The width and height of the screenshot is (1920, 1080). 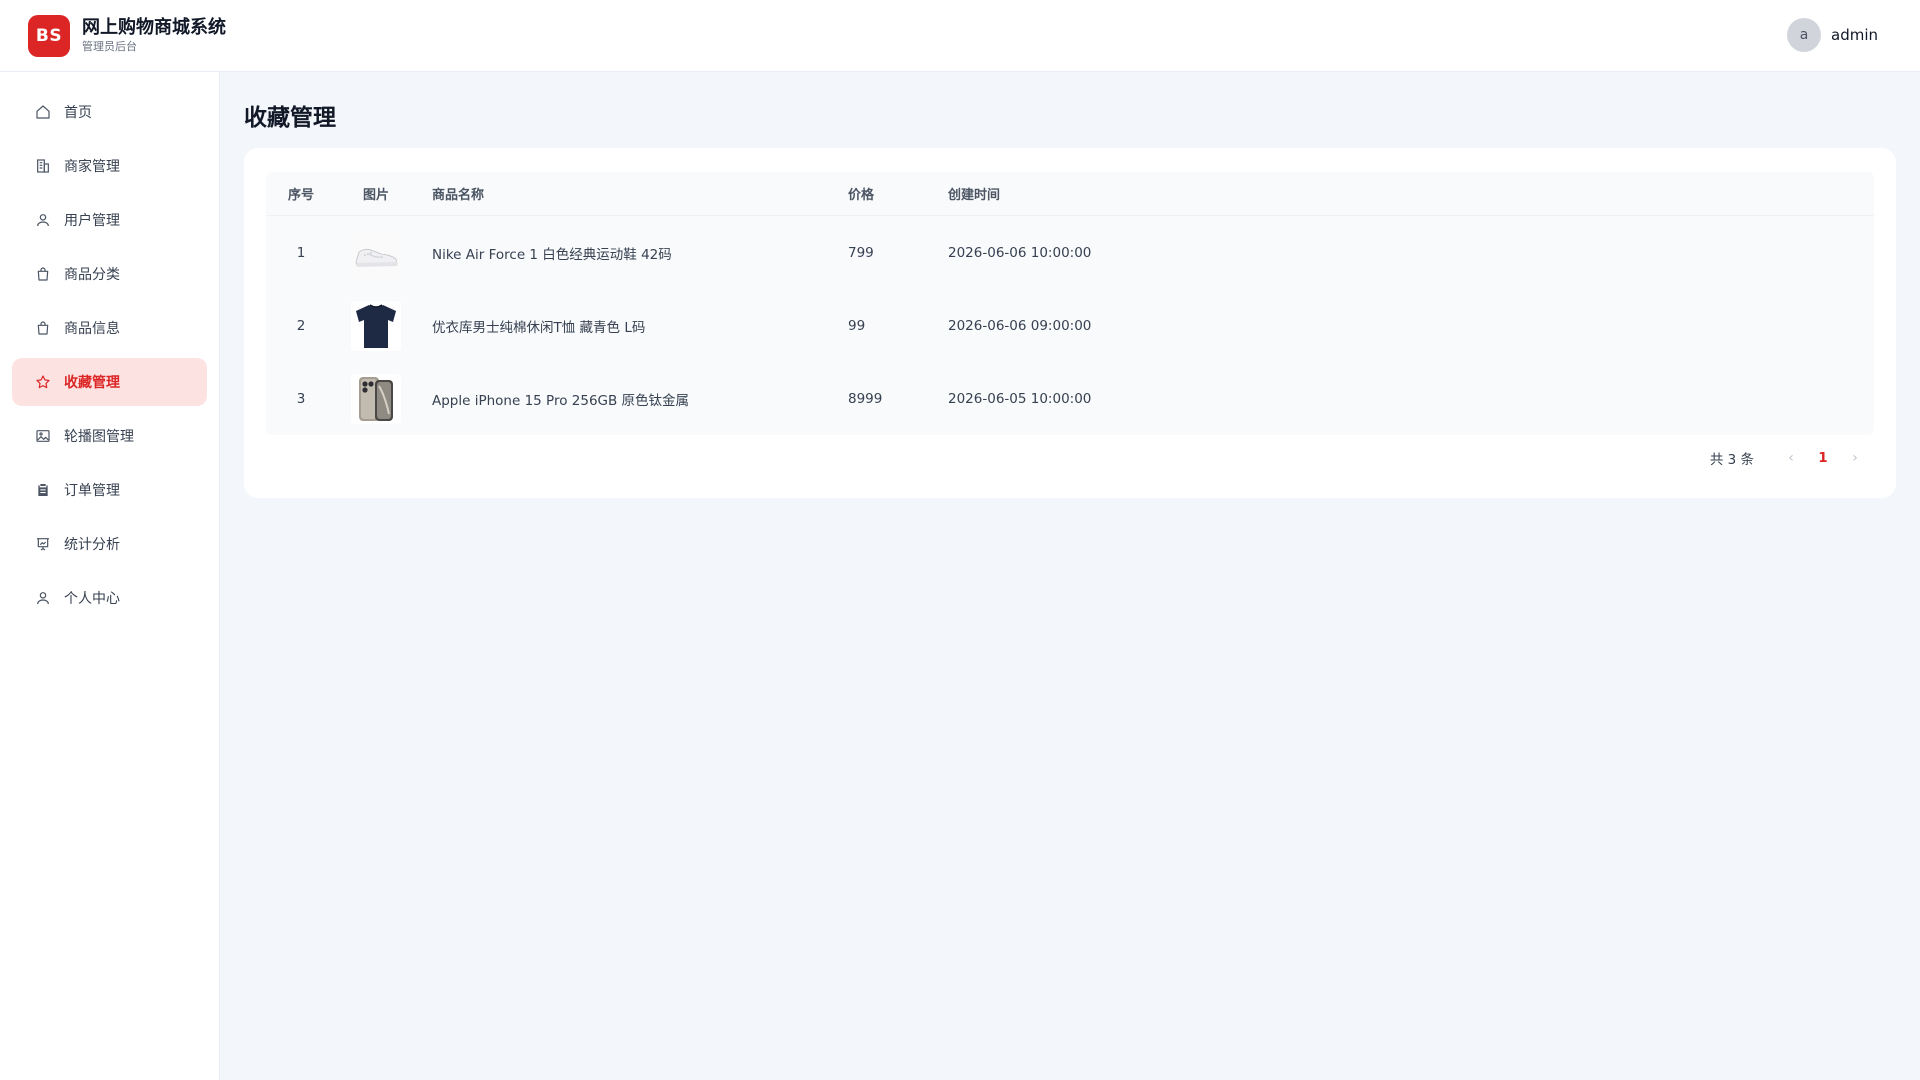 What do you see at coordinates (375, 195) in the screenshot?
I see `column-header-image: 图片` at bounding box center [375, 195].